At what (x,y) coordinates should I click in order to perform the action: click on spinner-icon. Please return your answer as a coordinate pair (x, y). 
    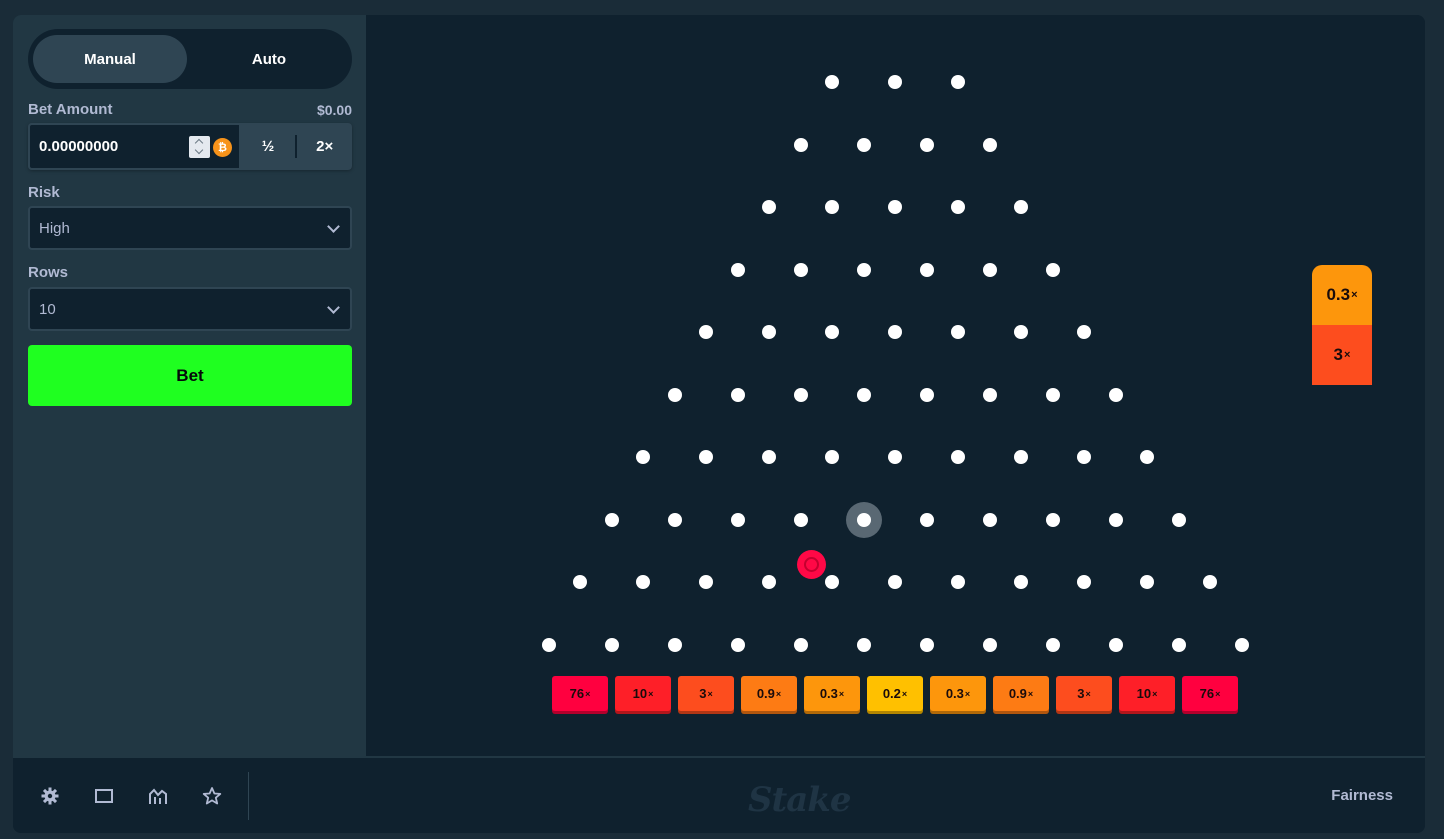
    Looking at the image, I should click on (199, 147).